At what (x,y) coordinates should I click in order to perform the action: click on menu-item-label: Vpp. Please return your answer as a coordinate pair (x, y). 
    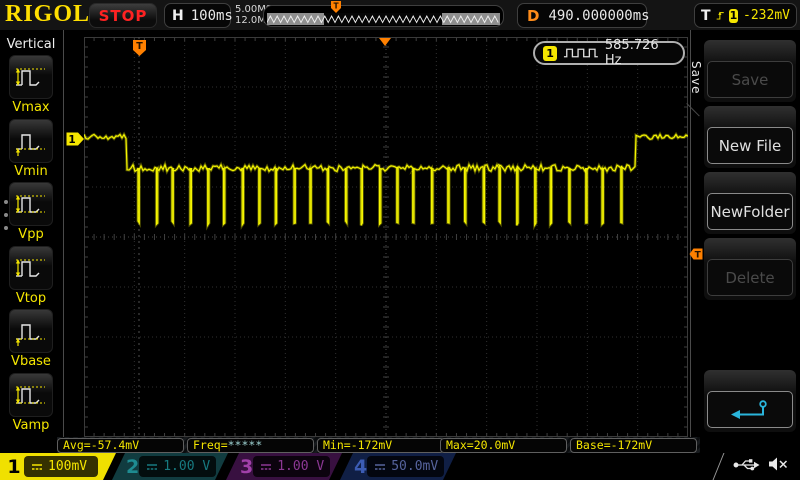
    Looking at the image, I should click on (31, 234).